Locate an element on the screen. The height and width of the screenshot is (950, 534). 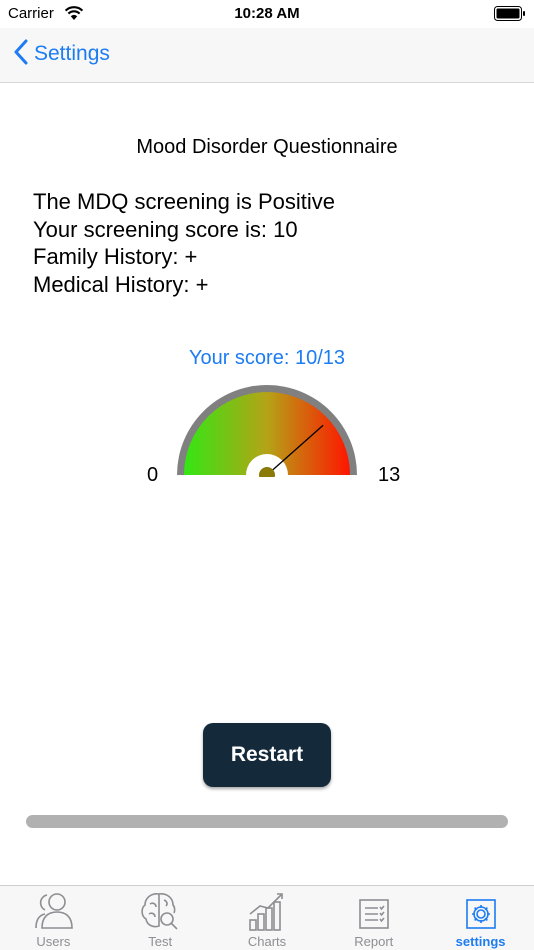
medical-history: Medical History: + is located at coordinates (121, 284).